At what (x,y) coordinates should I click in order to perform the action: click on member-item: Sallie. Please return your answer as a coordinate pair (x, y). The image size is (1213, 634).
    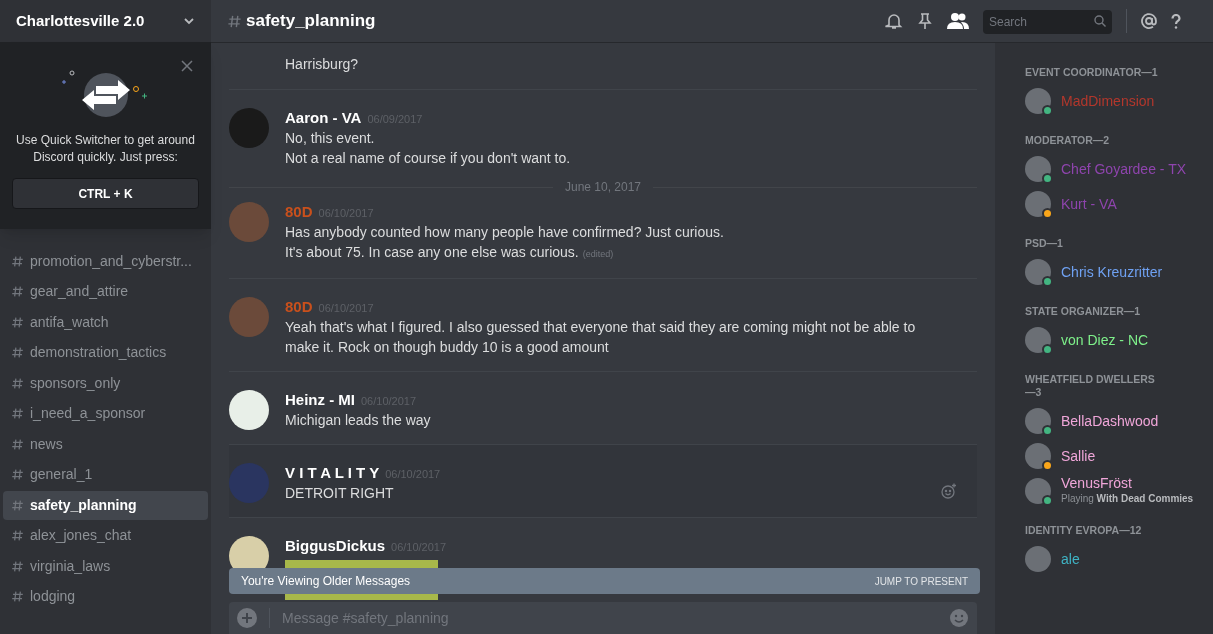
    Looking at the image, I should click on (1115, 455).